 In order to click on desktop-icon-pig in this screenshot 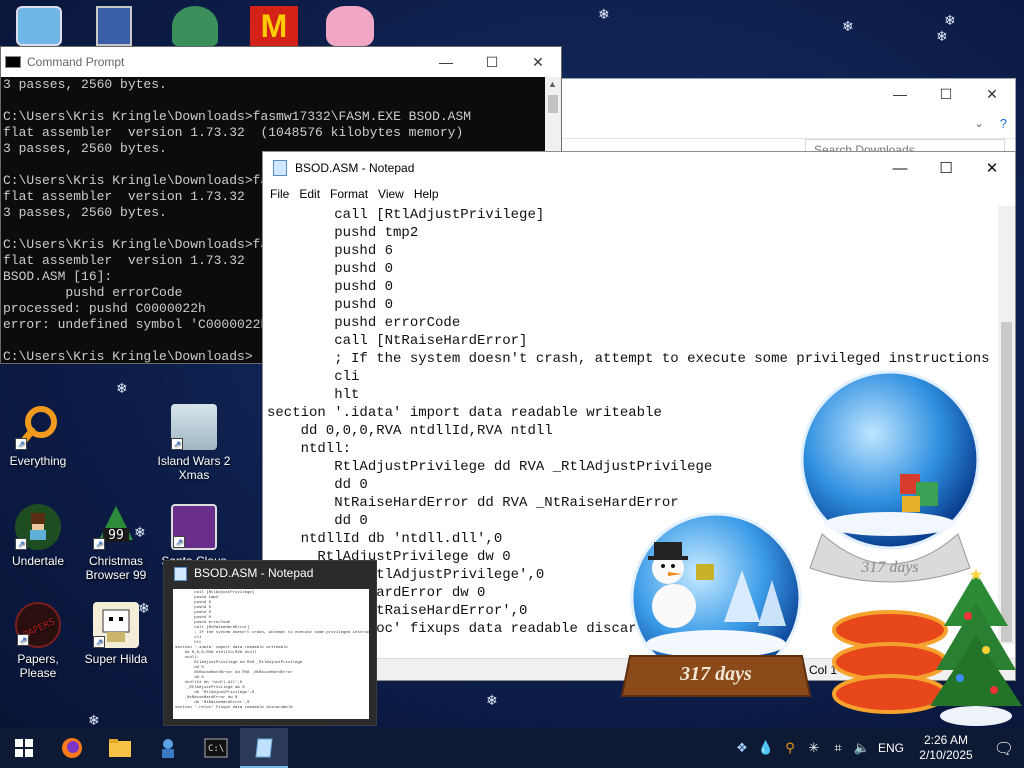, I will do `click(350, 26)`.